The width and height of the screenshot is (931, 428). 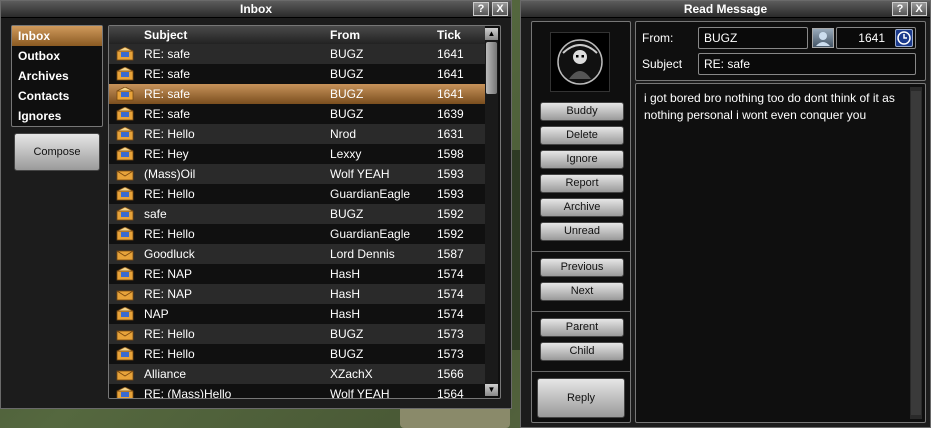 What do you see at coordinates (297, 134) in the screenshot?
I see `table-row: RE: Hello Nrod 1631` at bounding box center [297, 134].